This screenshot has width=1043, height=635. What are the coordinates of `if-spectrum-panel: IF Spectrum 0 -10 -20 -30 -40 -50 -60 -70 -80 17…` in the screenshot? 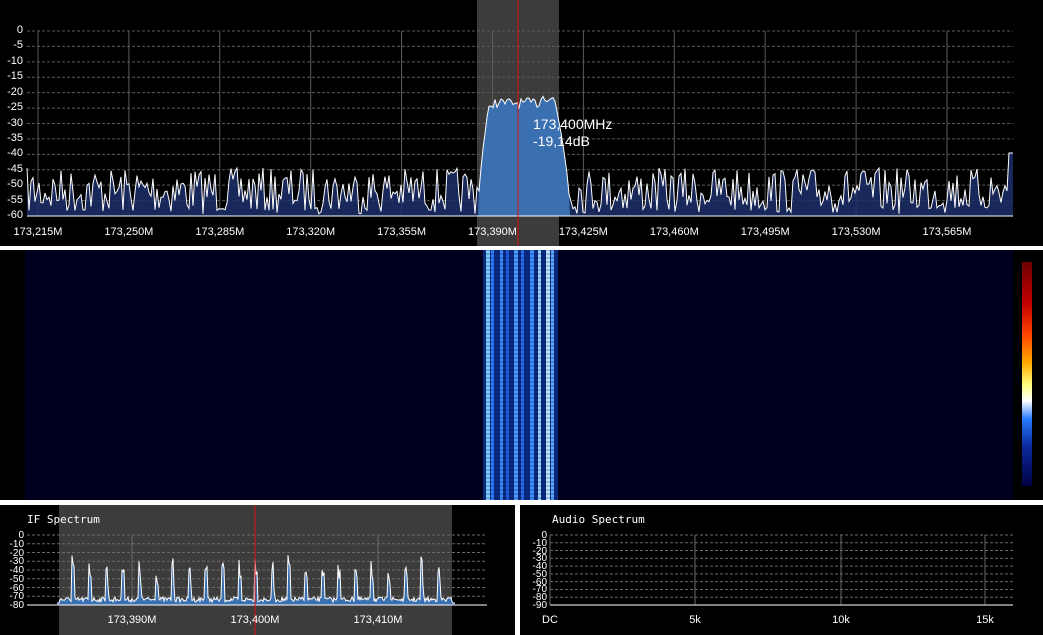 It's located at (257, 570).